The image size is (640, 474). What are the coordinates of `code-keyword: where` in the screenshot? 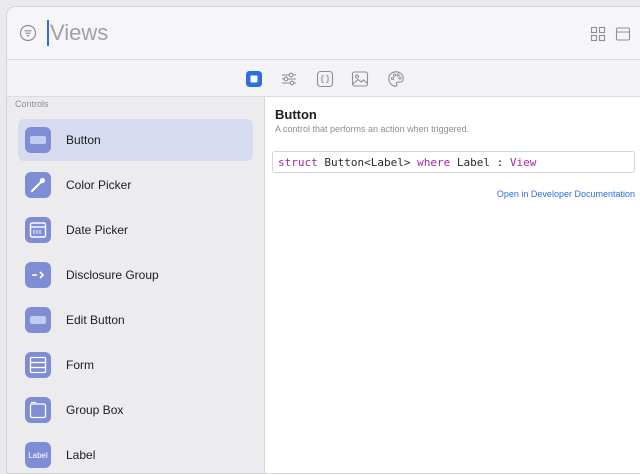 It's located at (434, 162).